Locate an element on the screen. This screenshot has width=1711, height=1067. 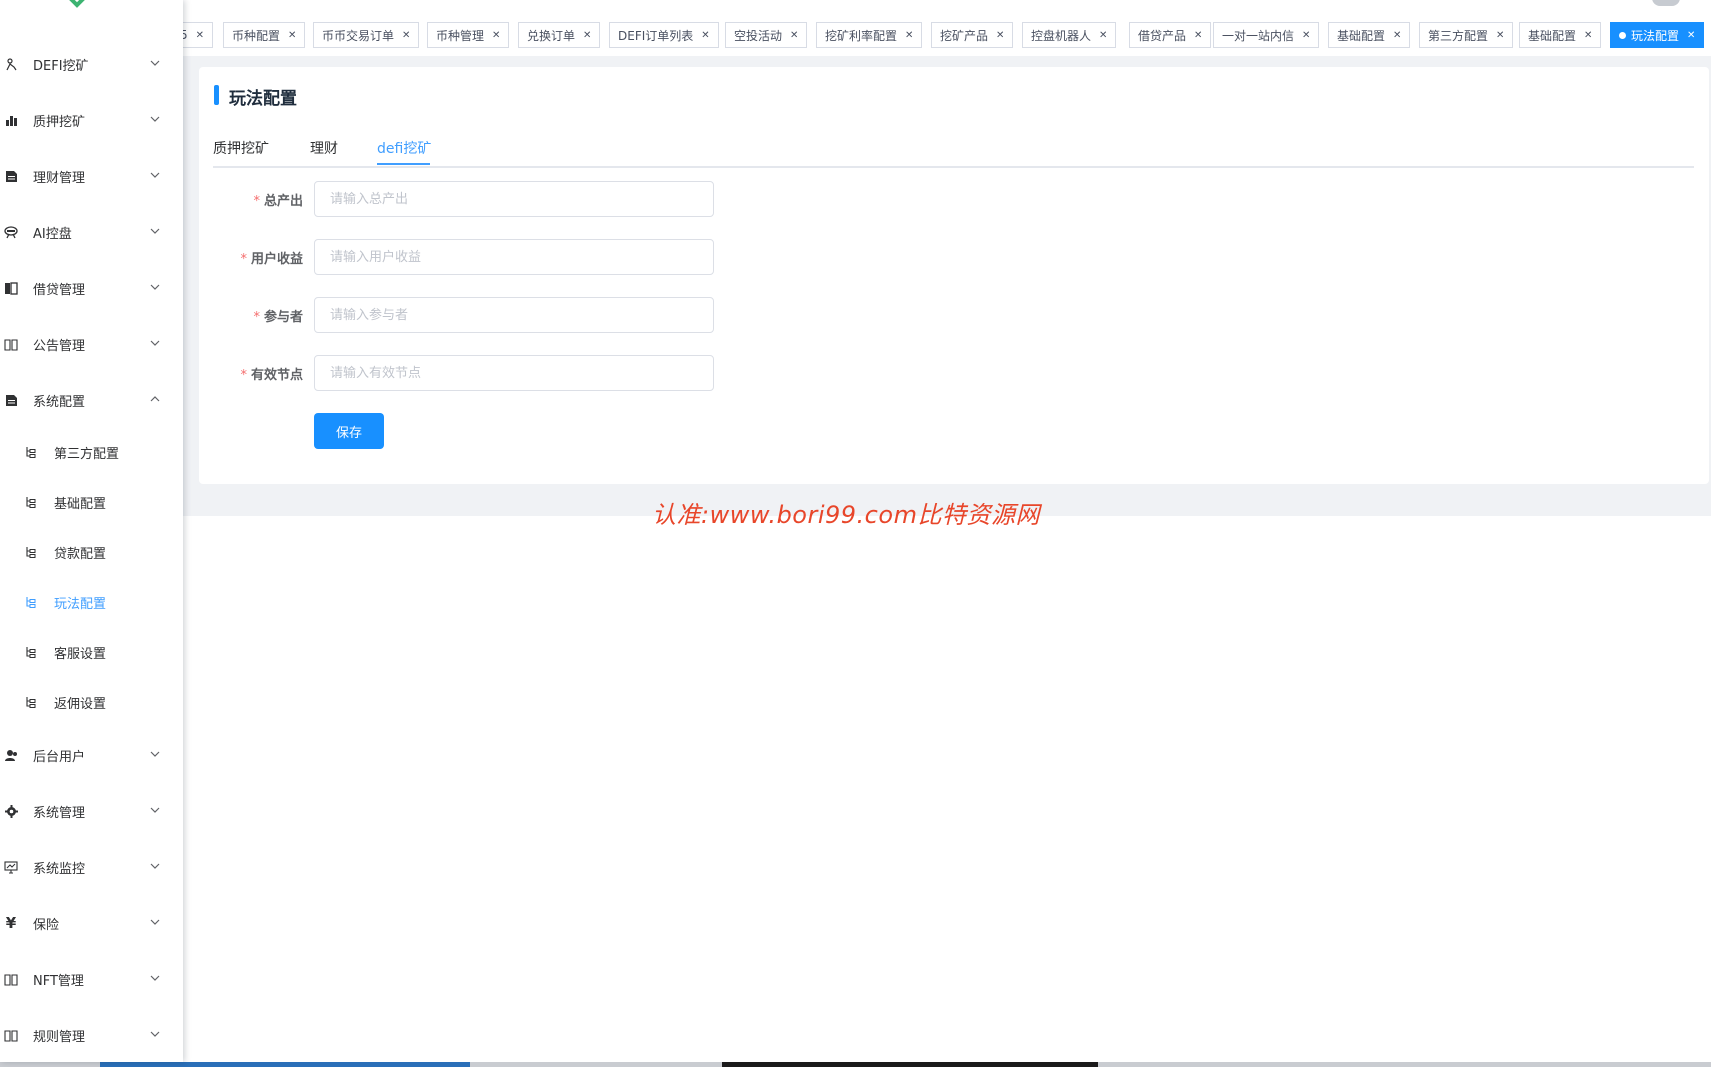
menu-loan: 借贷管理 is located at coordinates (91, 288).